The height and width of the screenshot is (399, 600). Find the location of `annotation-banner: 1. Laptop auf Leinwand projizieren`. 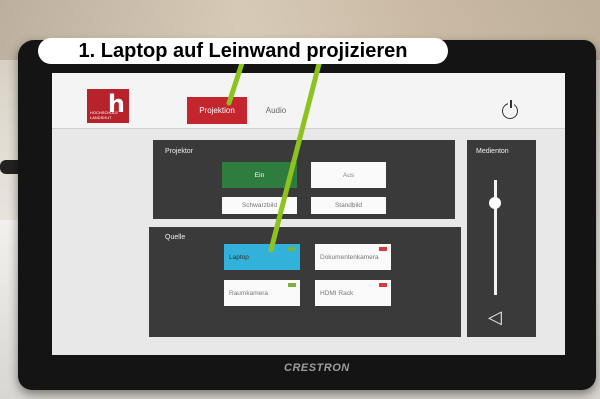

annotation-banner: 1. Laptop auf Leinwand projizieren is located at coordinates (243, 51).